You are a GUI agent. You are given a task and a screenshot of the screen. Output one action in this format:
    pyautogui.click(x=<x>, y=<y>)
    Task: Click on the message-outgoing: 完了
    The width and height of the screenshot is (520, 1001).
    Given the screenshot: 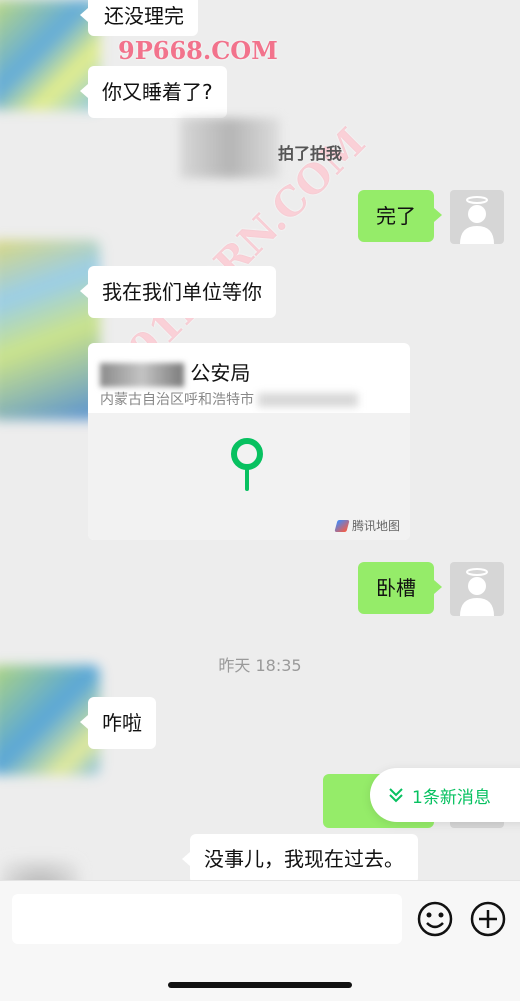 What is the action you would take?
    pyautogui.click(x=400, y=216)
    